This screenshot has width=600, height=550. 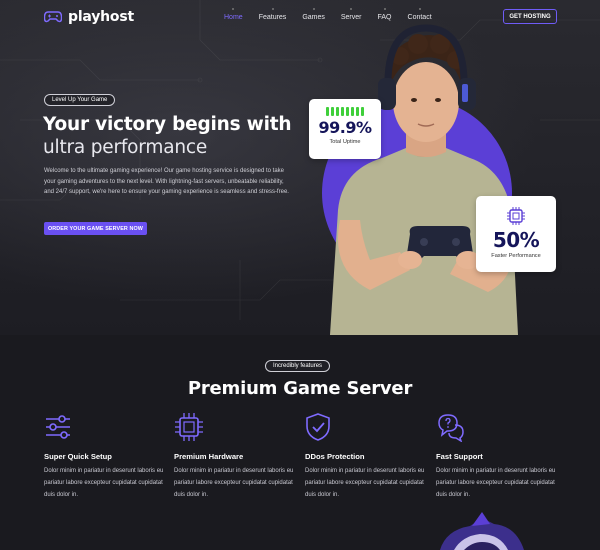 What do you see at coordinates (345, 142) in the screenshot?
I see `uptime-label: Total Uptime` at bounding box center [345, 142].